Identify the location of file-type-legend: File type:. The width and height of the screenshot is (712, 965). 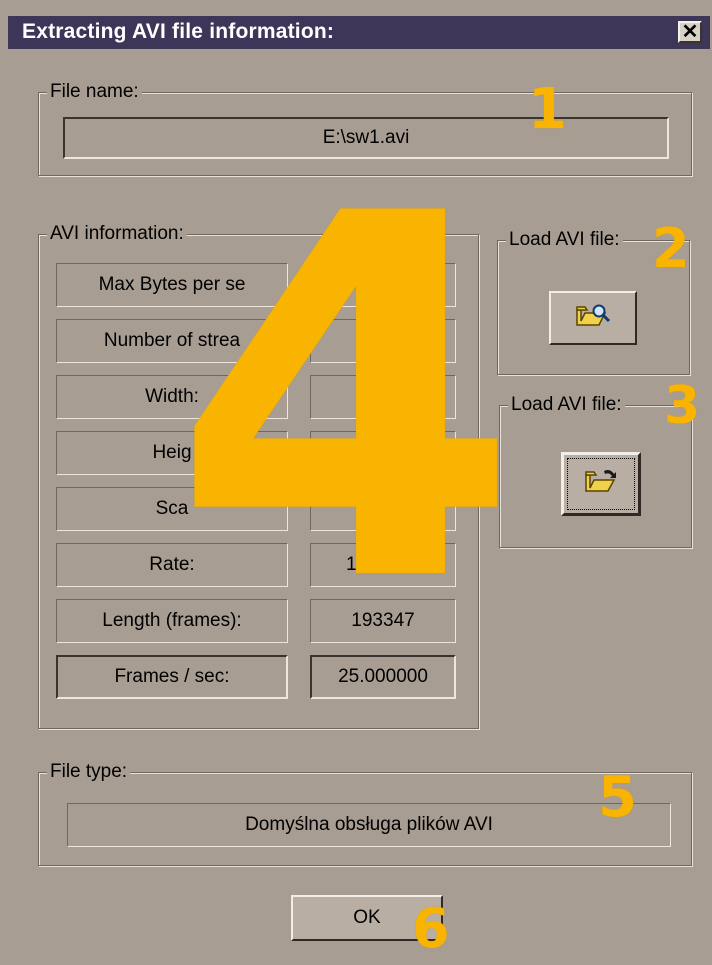
(89, 772).